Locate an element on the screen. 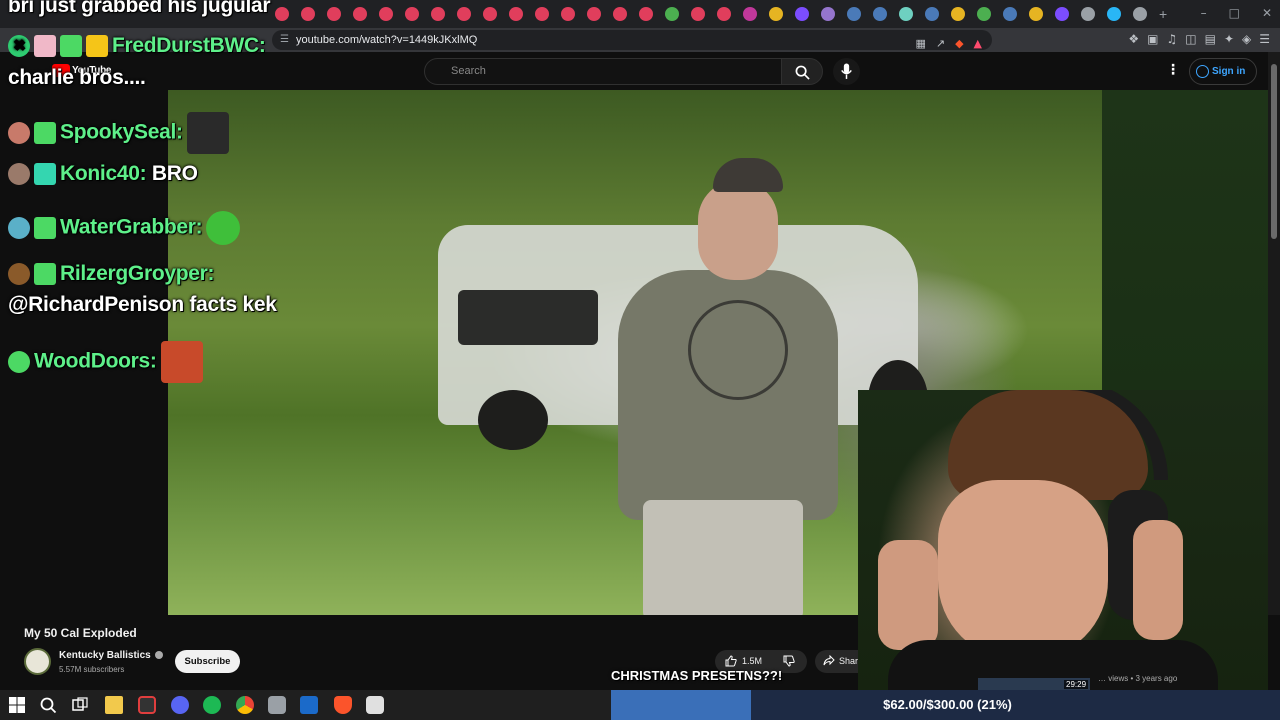 This screenshot has width=1280, height=720. voice-search-button is located at coordinates (846, 71).